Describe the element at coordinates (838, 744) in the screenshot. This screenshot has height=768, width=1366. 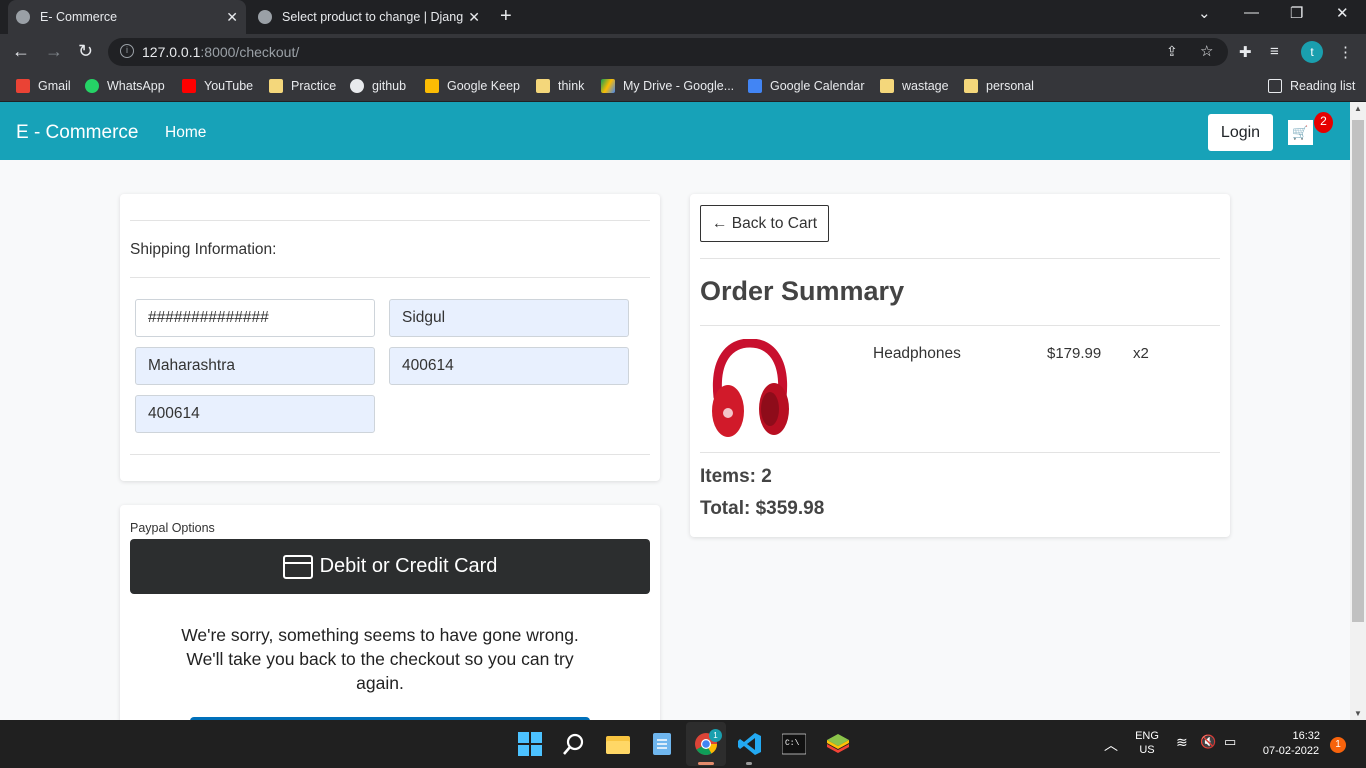
I see `bluestacks-icon` at that location.